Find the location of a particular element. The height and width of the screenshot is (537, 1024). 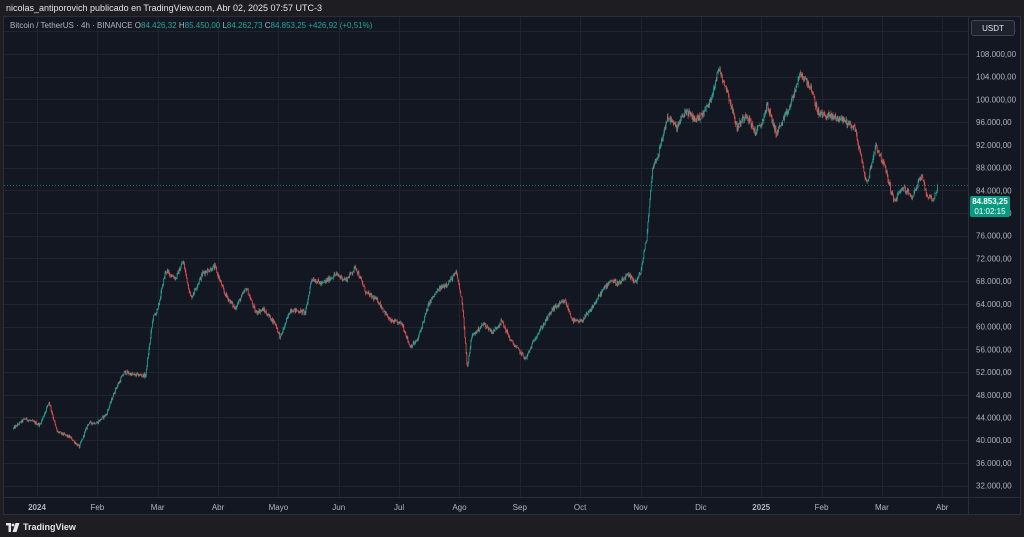

tradingview-logo: TradingView is located at coordinates (41, 527).